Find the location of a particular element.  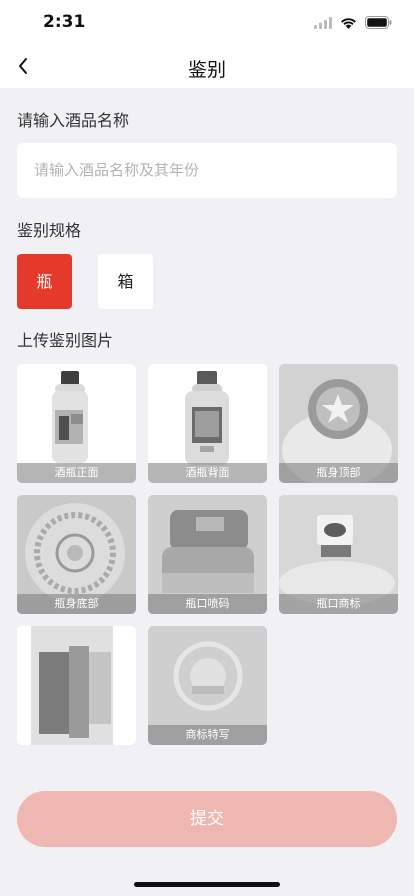

photo-tile-logo-closeup: 商标特写 is located at coordinates (207, 685).